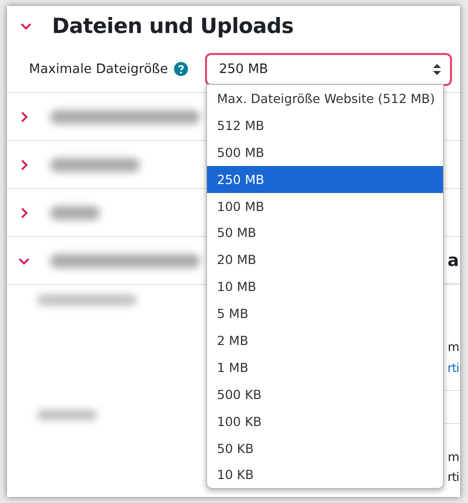 This screenshot has height=503, width=468. What do you see at coordinates (325, 394) in the screenshot?
I see `dropdown-option: 500 KB` at bounding box center [325, 394].